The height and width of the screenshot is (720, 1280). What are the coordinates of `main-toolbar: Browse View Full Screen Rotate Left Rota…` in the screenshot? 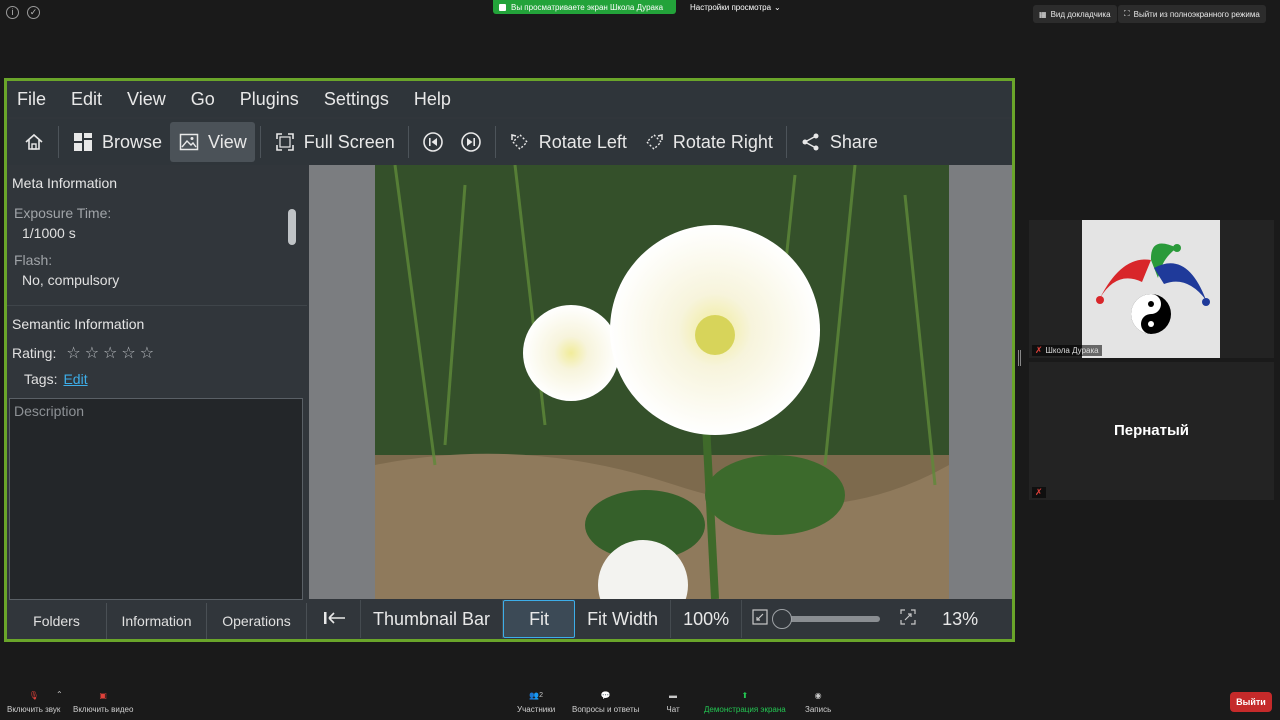 It's located at (509, 142).